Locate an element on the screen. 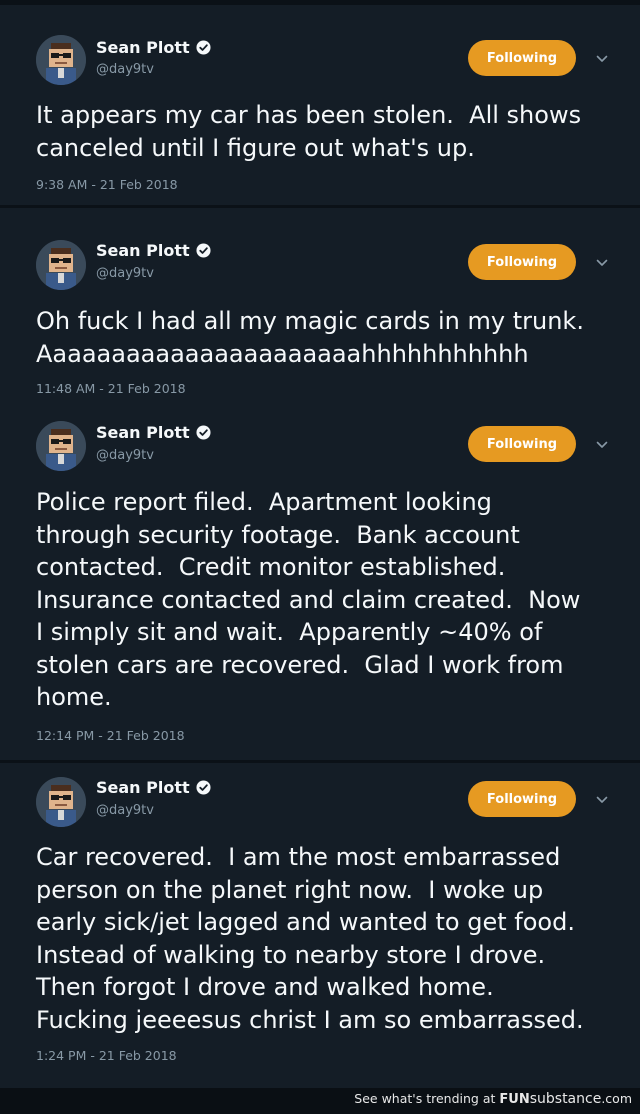 The width and height of the screenshot is (640, 1114). footer-watermark: See what's trending at FUNsubstance.com is located at coordinates (493, 1099).